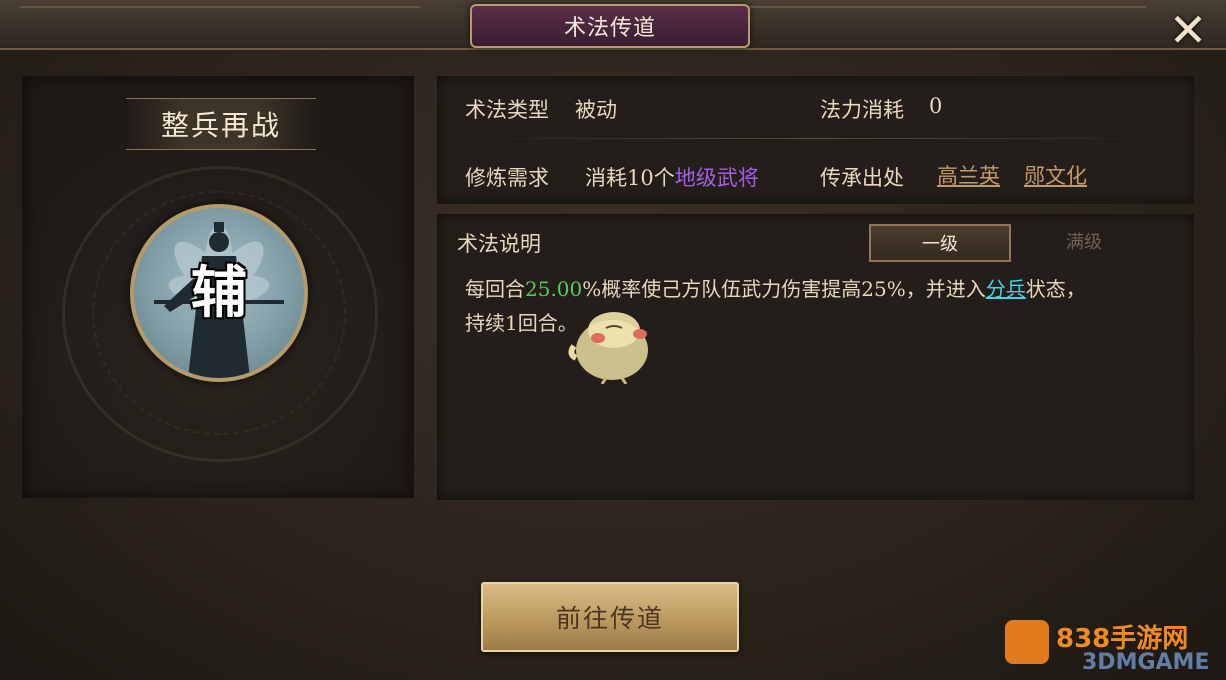 The image size is (1226, 680). I want to click on inherit-label: 传承出处, so click(862, 178).